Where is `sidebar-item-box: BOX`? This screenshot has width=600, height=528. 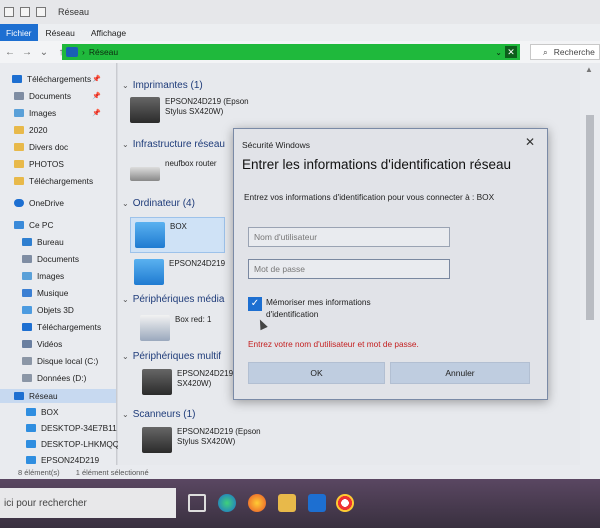 sidebar-item-box: BOX is located at coordinates (42, 412).